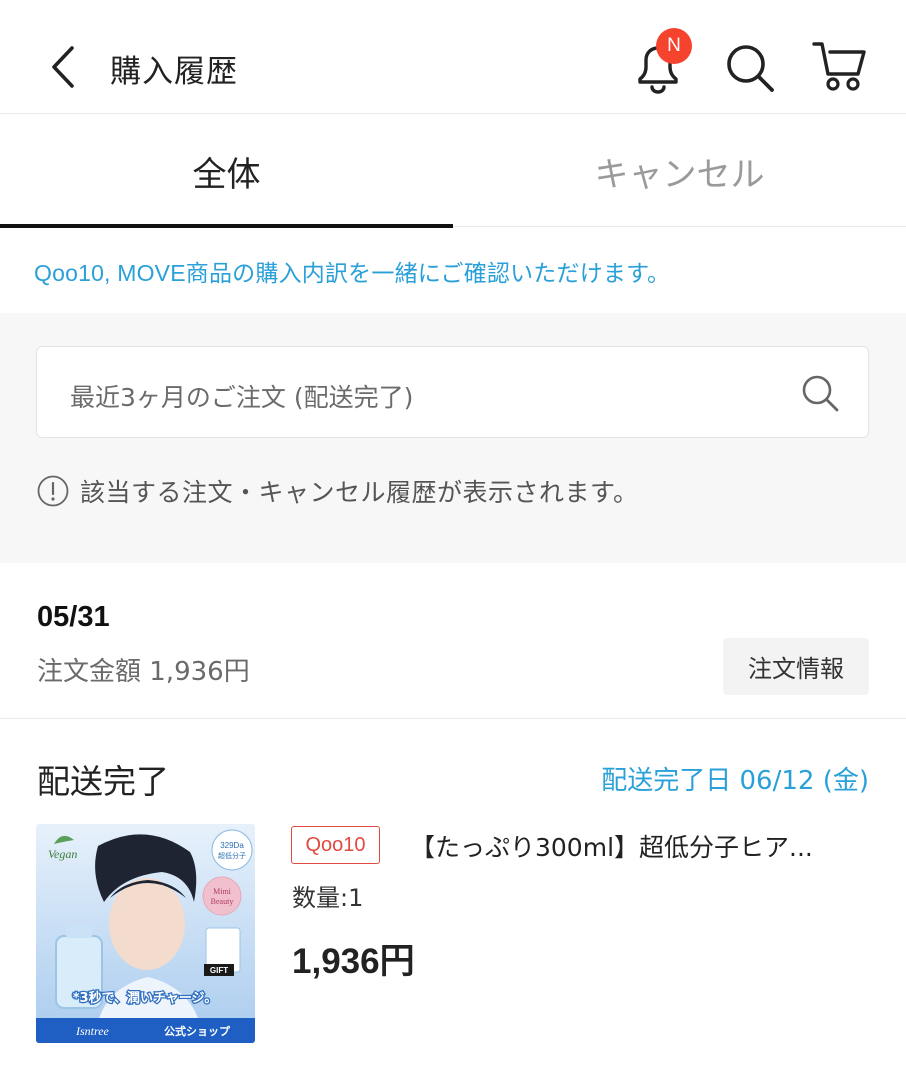 Image resolution: width=906 pixels, height=1080 pixels. What do you see at coordinates (174, 72) in the screenshot?
I see `page-title: 購入履歴` at bounding box center [174, 72].